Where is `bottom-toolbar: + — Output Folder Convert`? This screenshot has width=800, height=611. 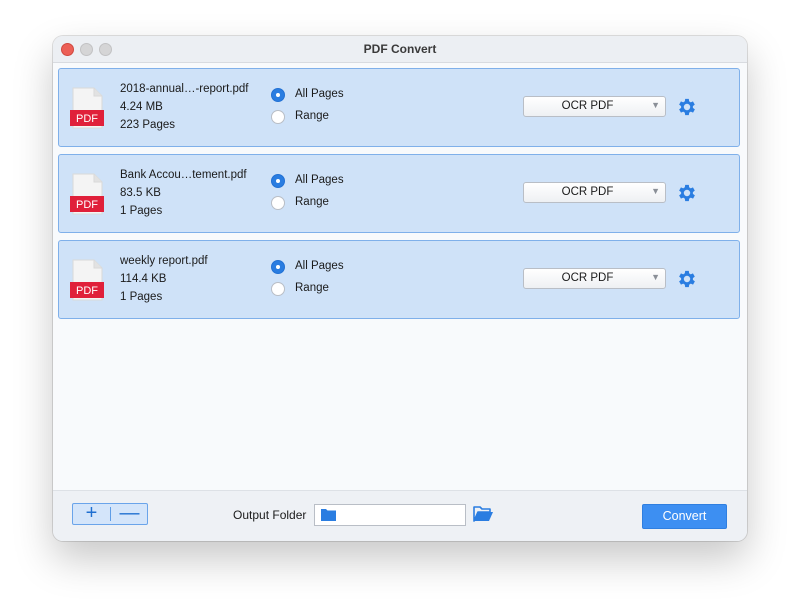 bottom-toolbar: + — Output Folder Convert is located at coordinates (400, 515).